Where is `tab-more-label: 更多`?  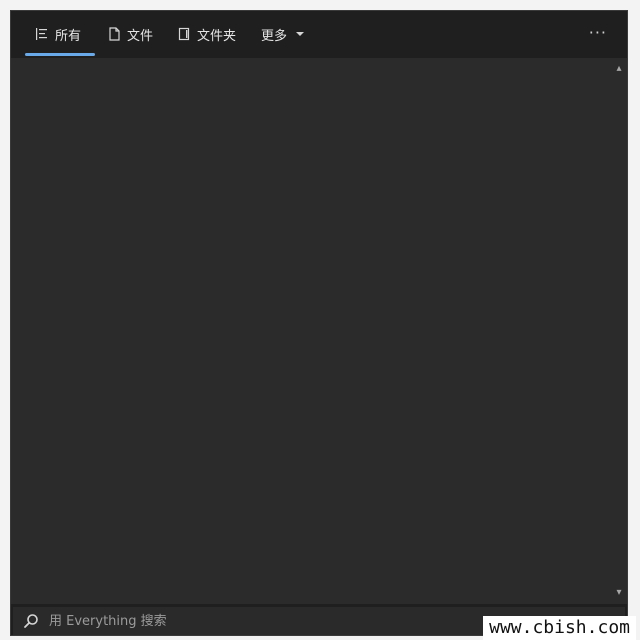
tab-more-label: 更多 is located at coordinates (274, 36).